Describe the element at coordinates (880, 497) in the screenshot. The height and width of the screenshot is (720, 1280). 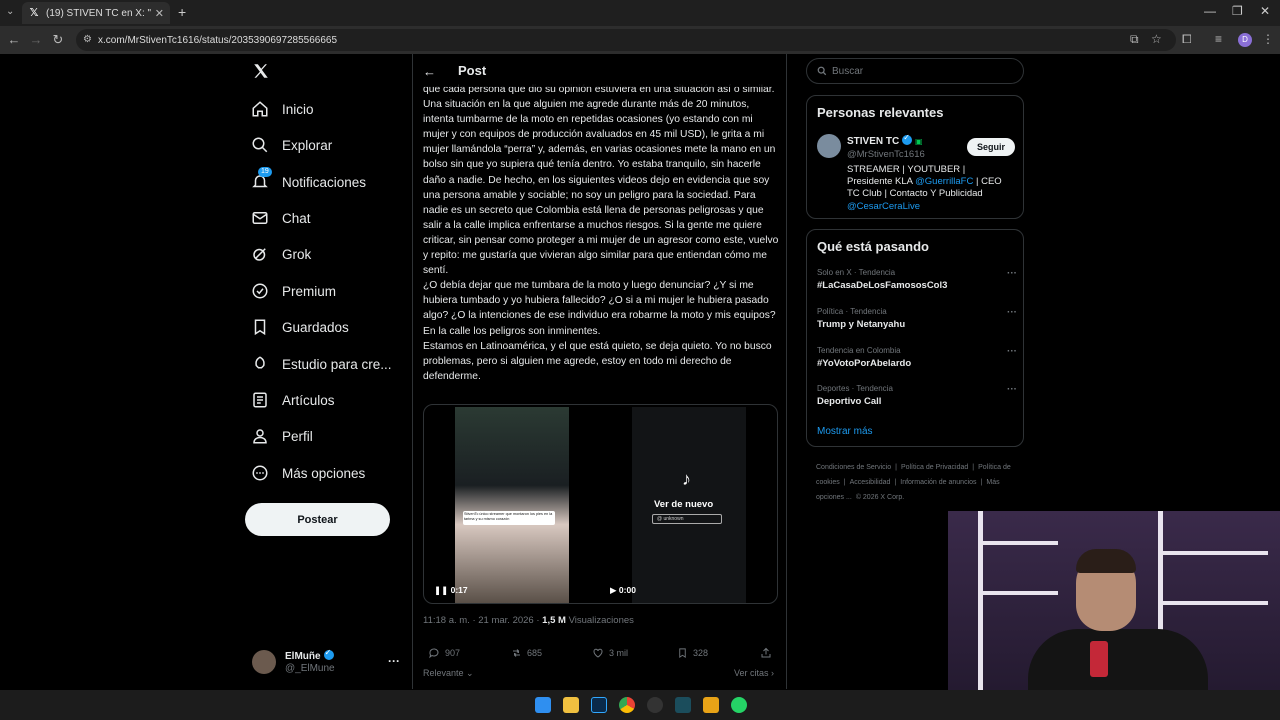
I see `footer-link: © 2026 X Corp.` at that location.